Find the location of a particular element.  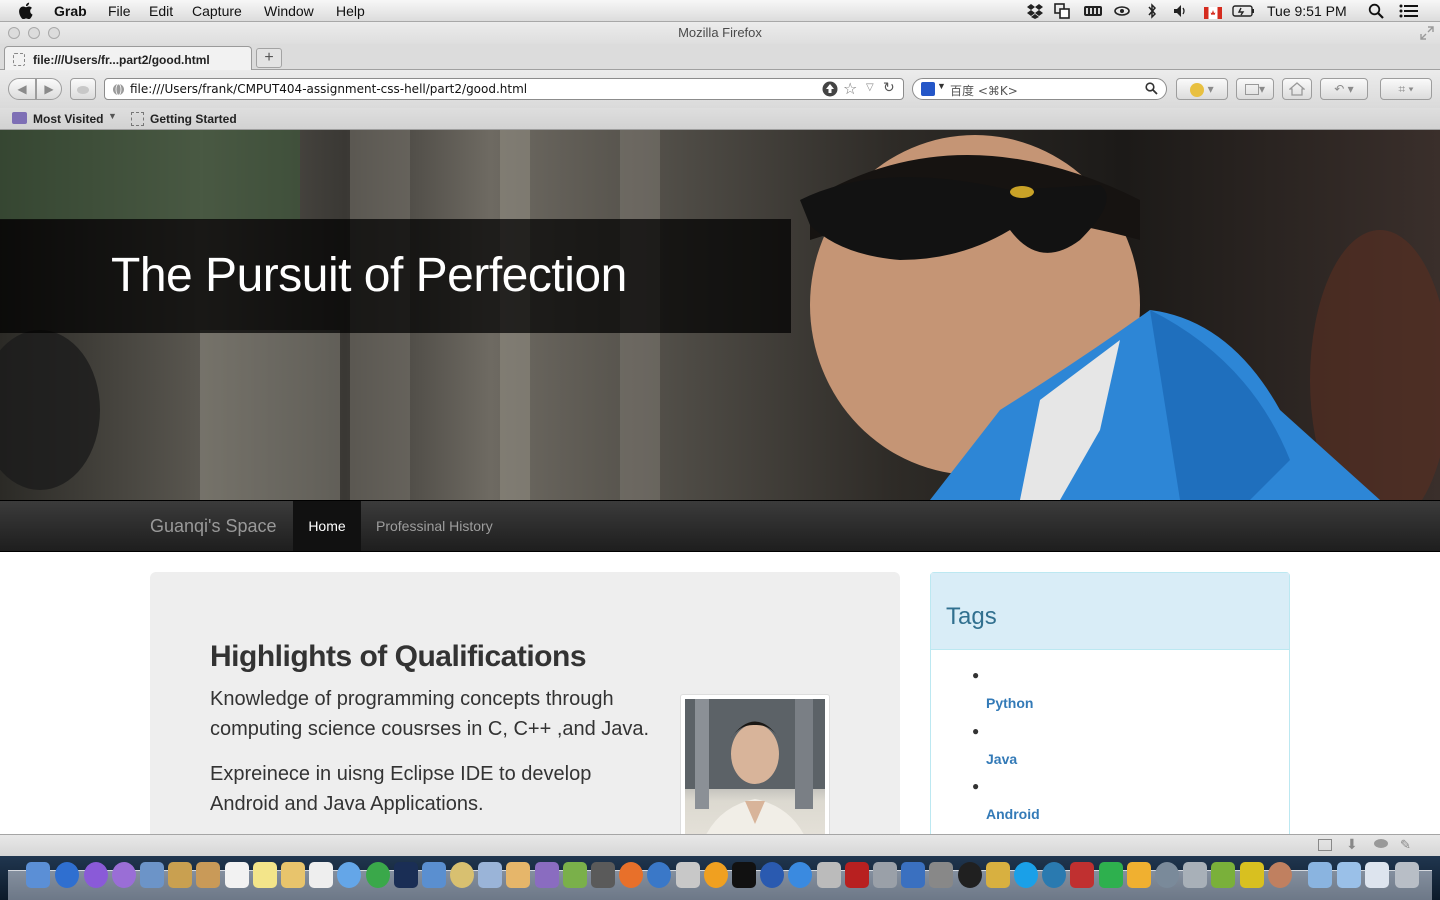

menu-file: File is located at coordinates (119, 11).